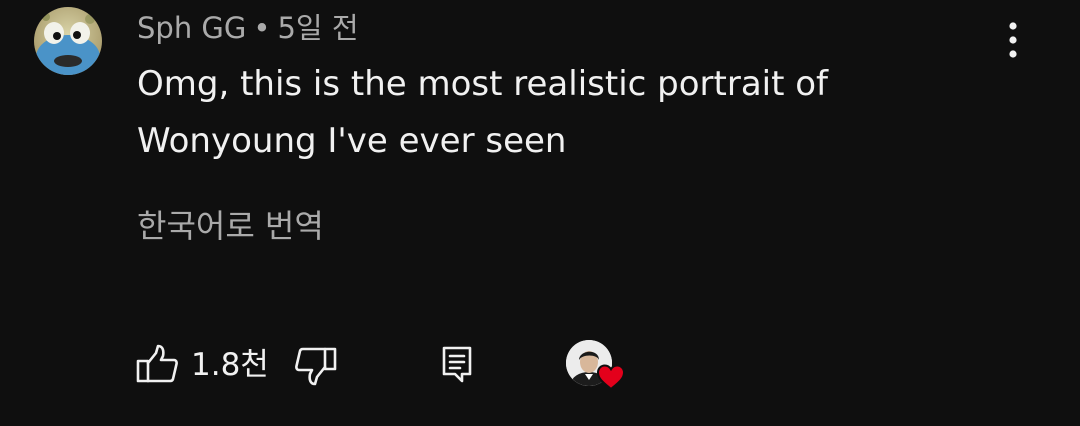 The height and width of the screenshot is (426, 1080). I want to click on thumbs-up-icon, so click(157, 363).